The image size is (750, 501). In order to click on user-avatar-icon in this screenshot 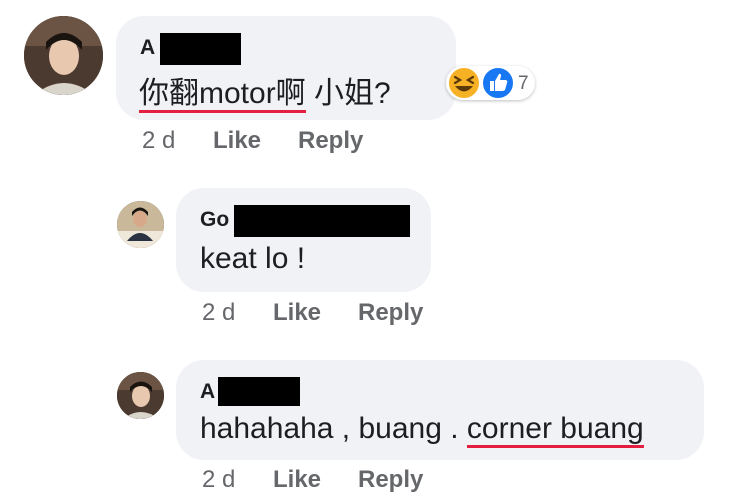, I will do `click(140, 395)`.